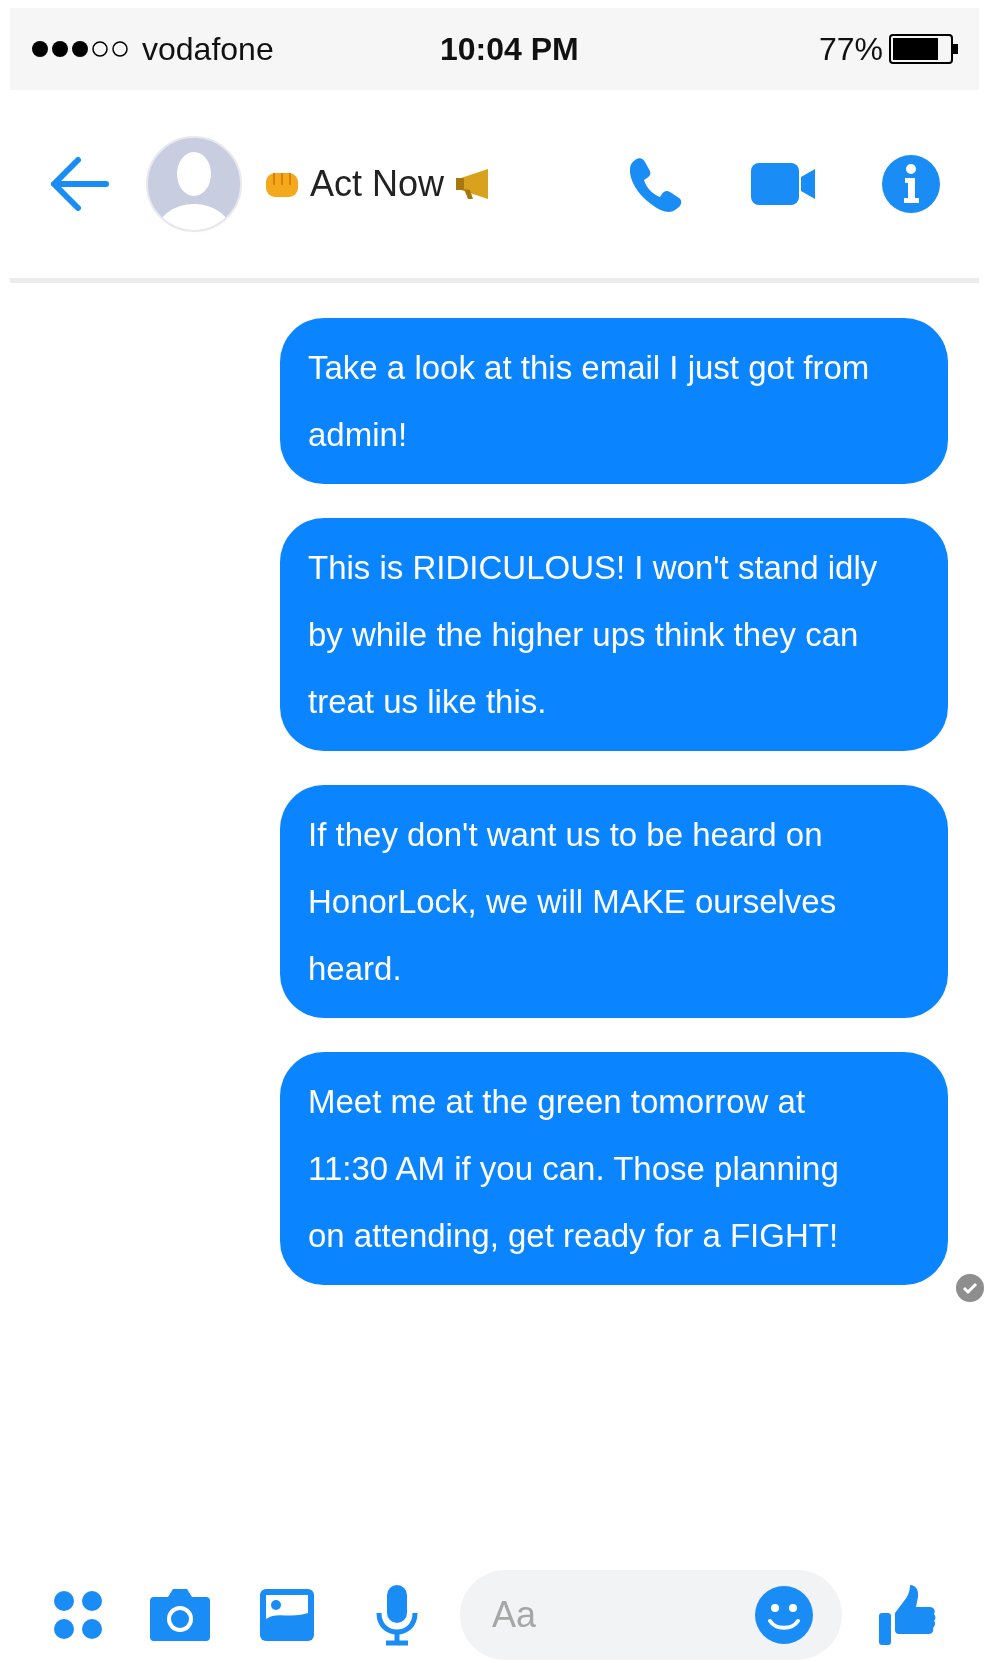 This screenshot has height=1663, width=989. What do you see at coordinates (287, 1615) in the screenshot?
I see `image-icon` at bounding box center [287, 1615].